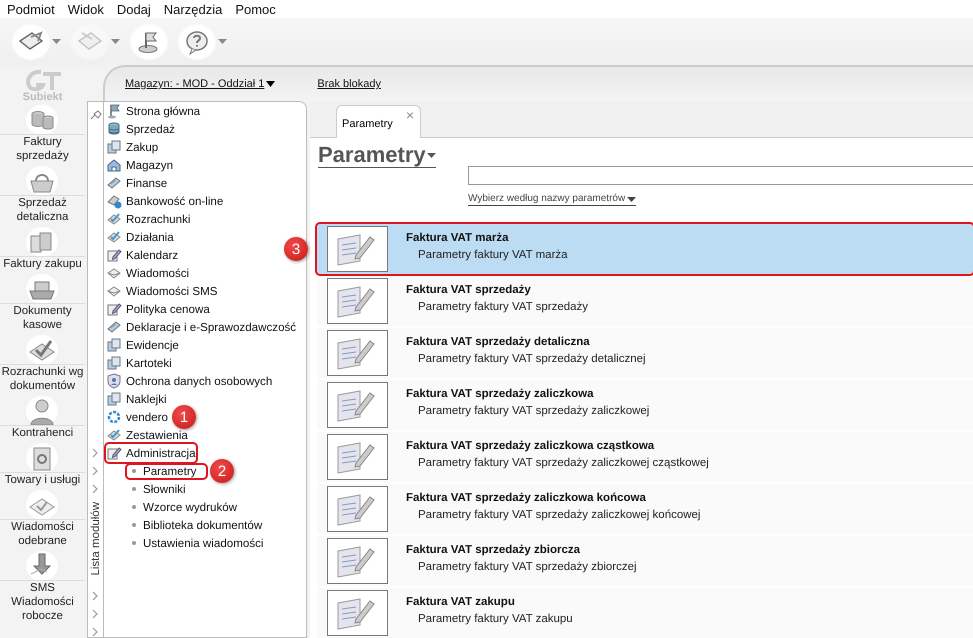  I want to click on basket-icon, so click(42, 181).